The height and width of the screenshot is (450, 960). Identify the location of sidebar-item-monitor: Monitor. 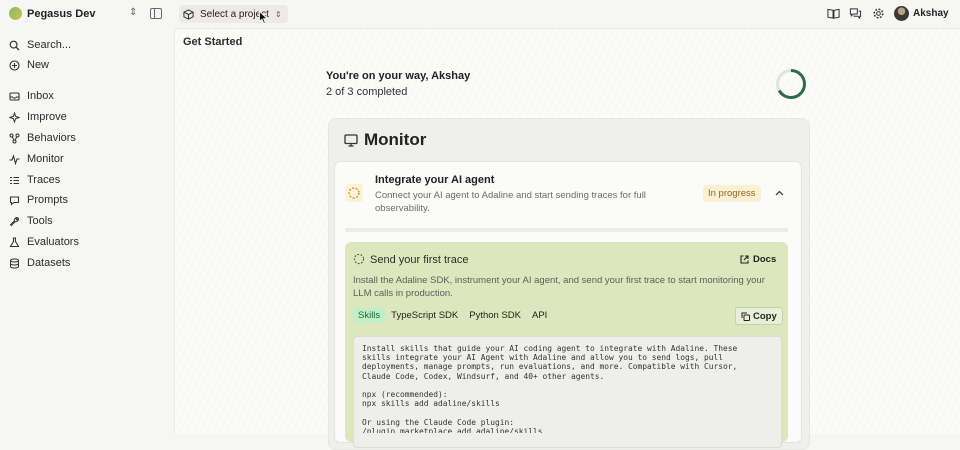
(36, 159).